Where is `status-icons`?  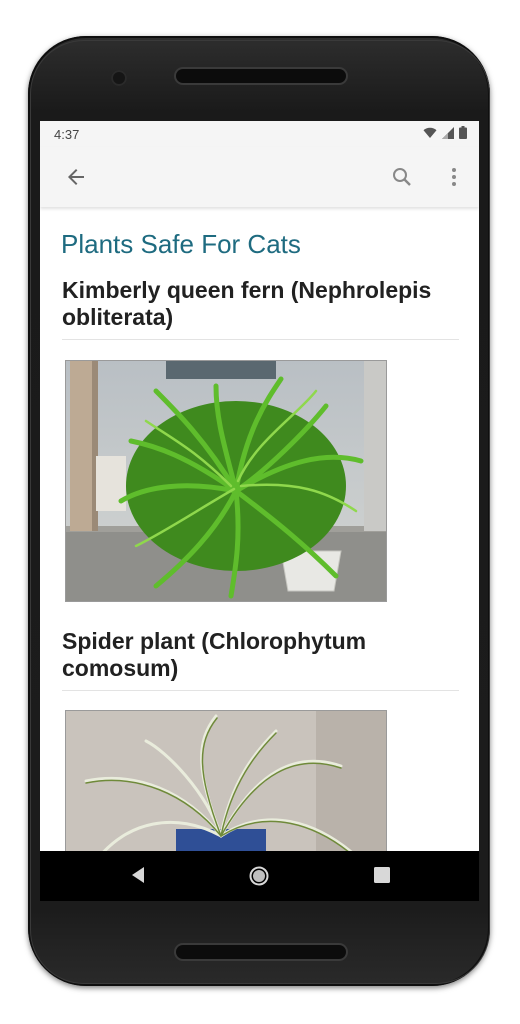
status-icons is located at coordinates (445, 132).